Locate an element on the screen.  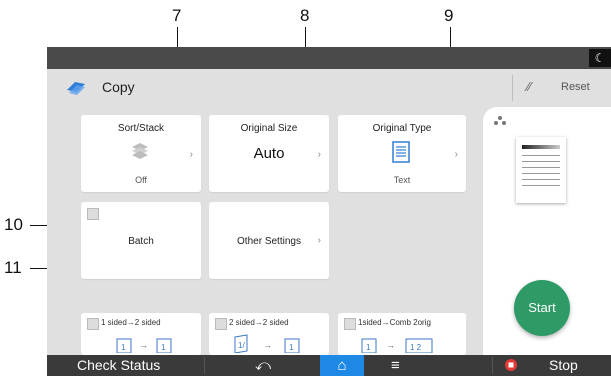
preview-dots-icon is located at coordinates (500, 120).